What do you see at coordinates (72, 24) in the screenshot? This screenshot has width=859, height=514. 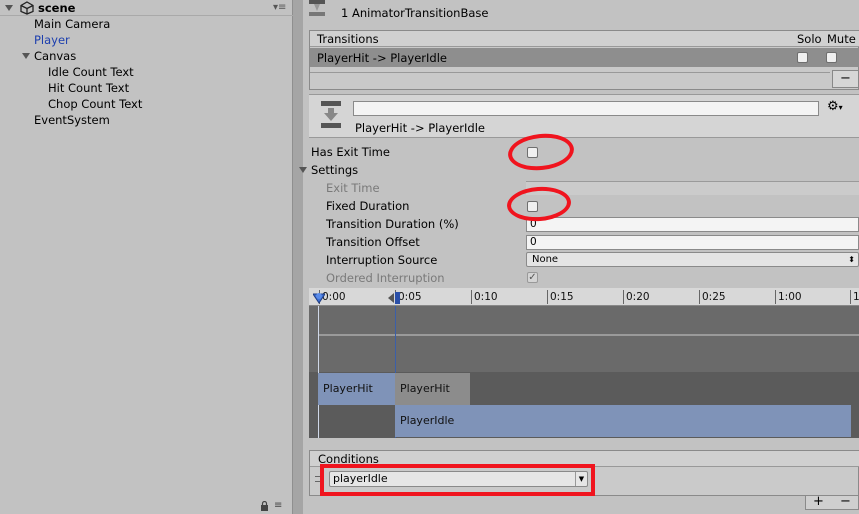 I see `hierarchy-item-main-camera: Main Camera` at bounding box center [72, 24].